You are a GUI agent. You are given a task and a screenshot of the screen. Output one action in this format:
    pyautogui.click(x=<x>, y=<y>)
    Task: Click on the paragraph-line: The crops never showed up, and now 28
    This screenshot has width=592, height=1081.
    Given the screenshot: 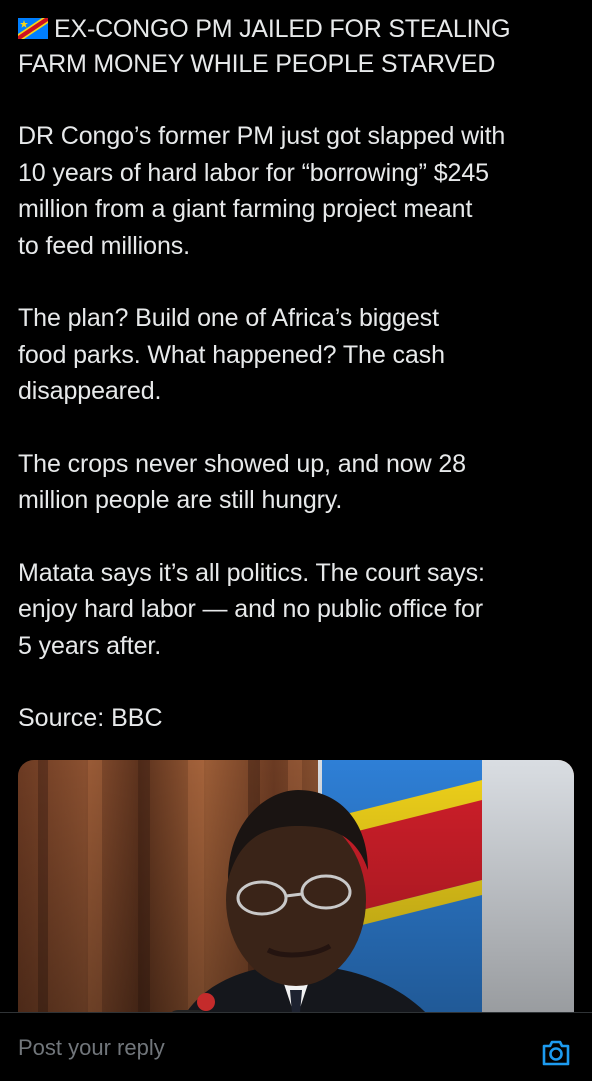 What is the action you would take?
    pyautogui.click(x=242, y=463)
    